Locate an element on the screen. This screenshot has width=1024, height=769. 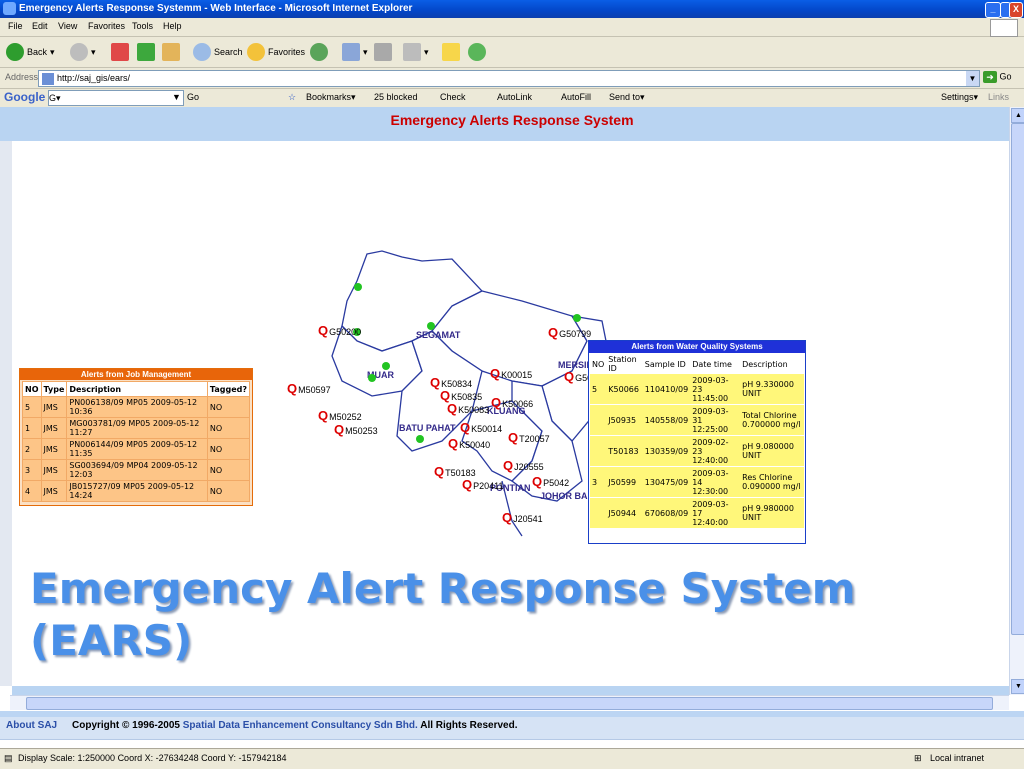
horizontal-scrollbar is located at coordinates (509, 702).